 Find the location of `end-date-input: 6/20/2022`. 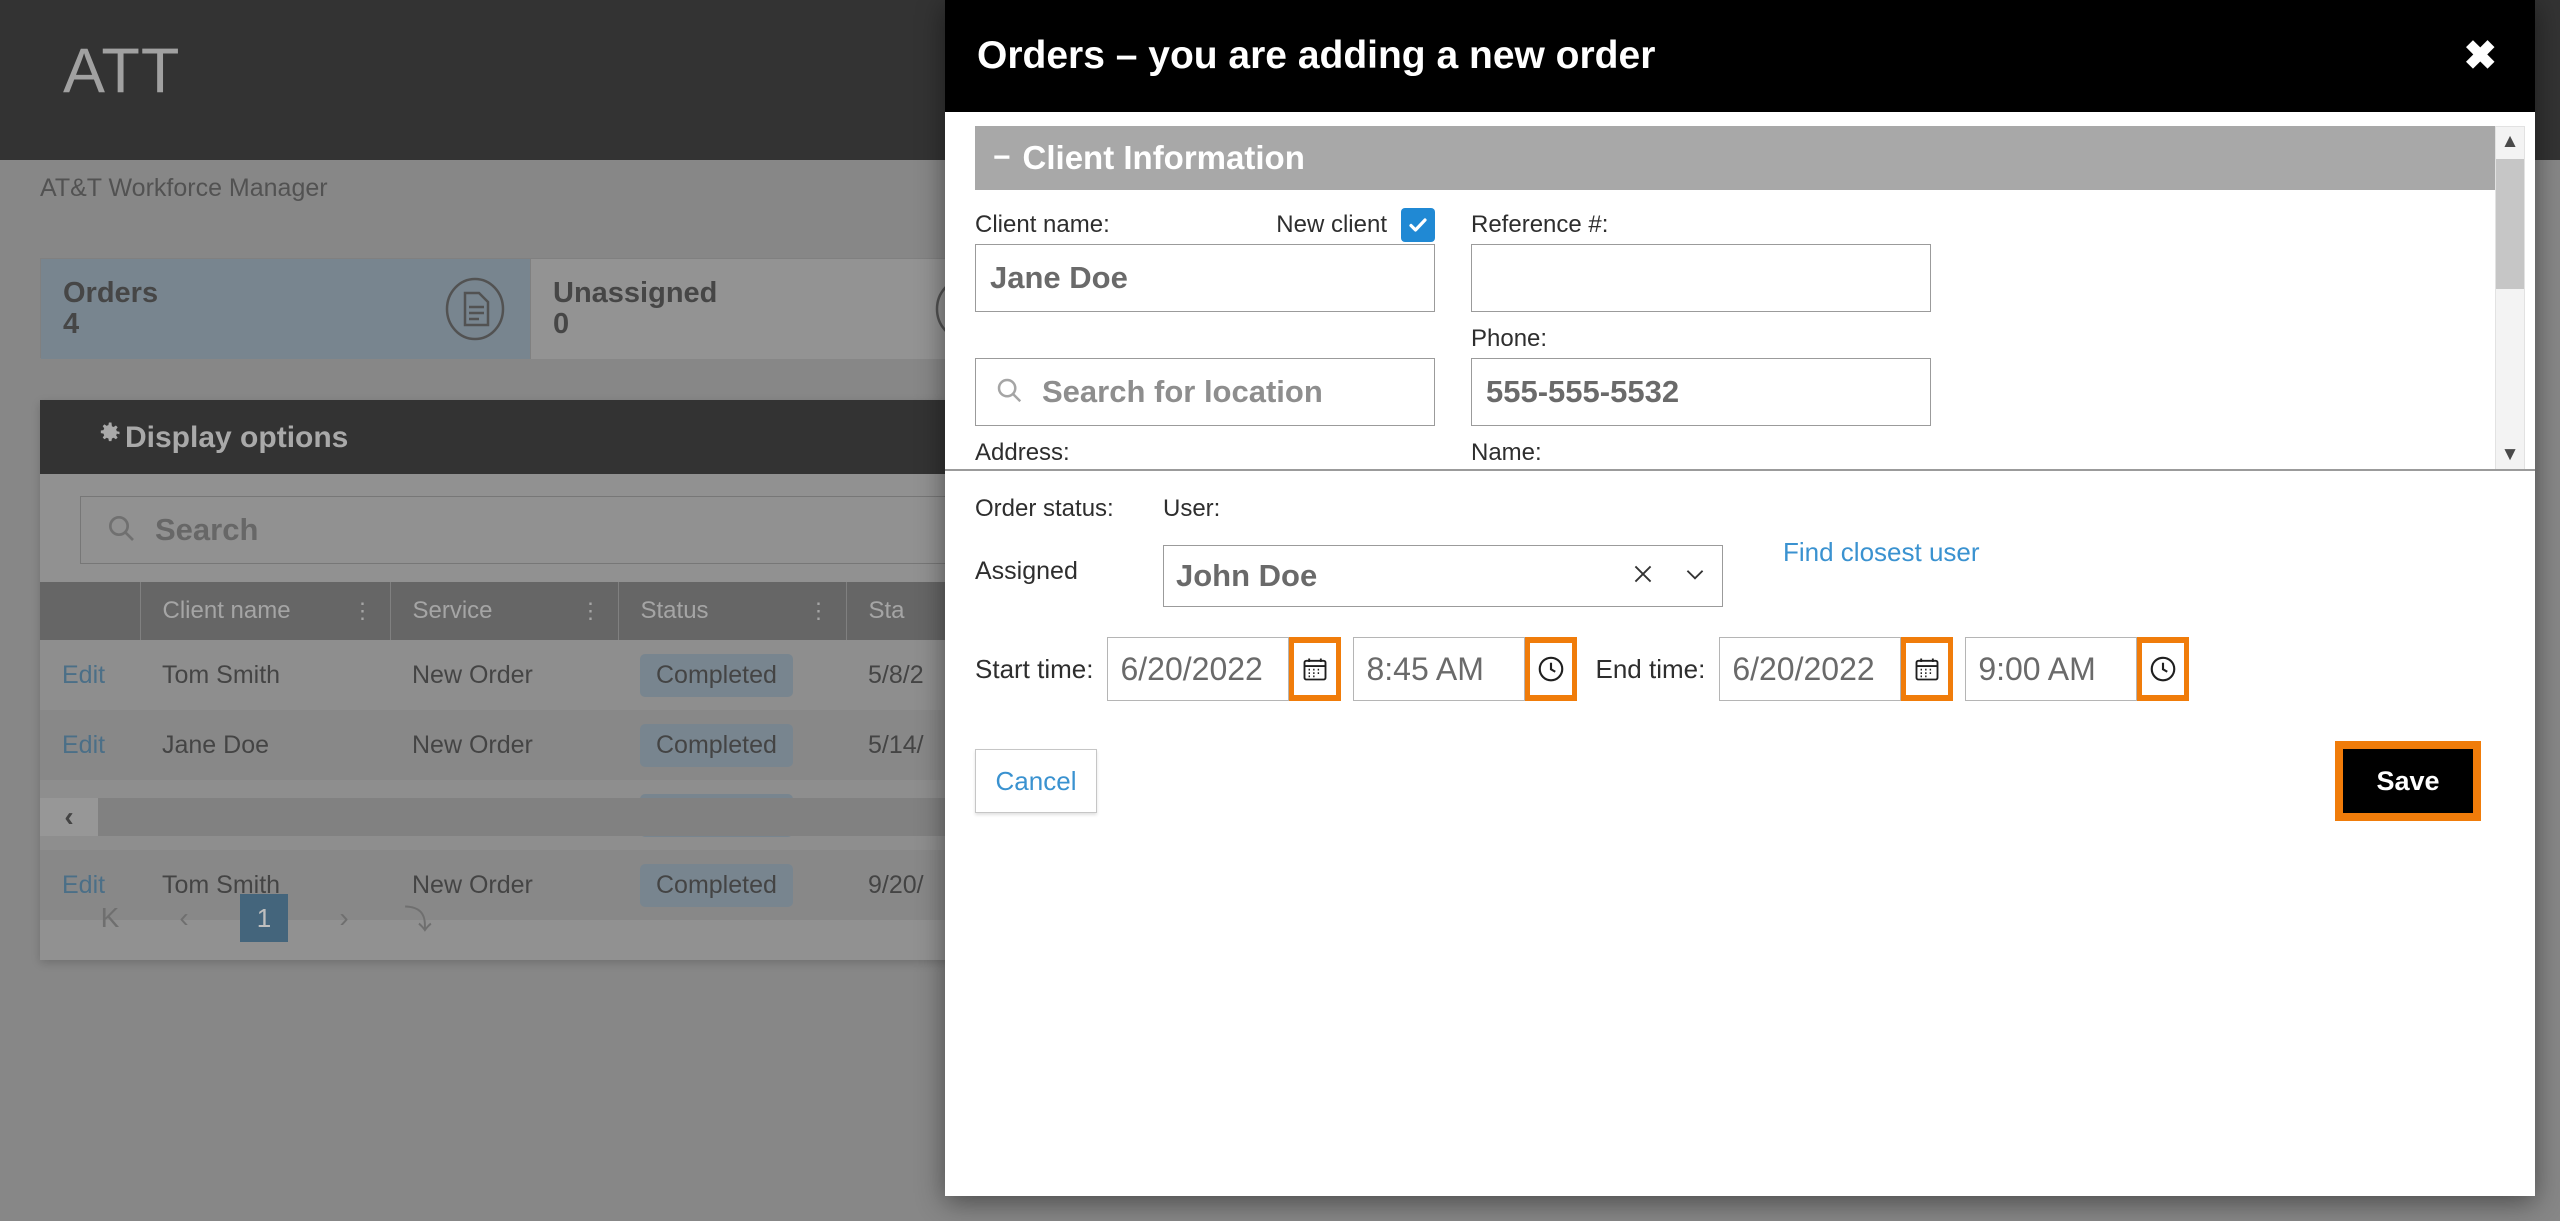

end-date-input: 6/20/2022 is located at coordinates (1810, 669).